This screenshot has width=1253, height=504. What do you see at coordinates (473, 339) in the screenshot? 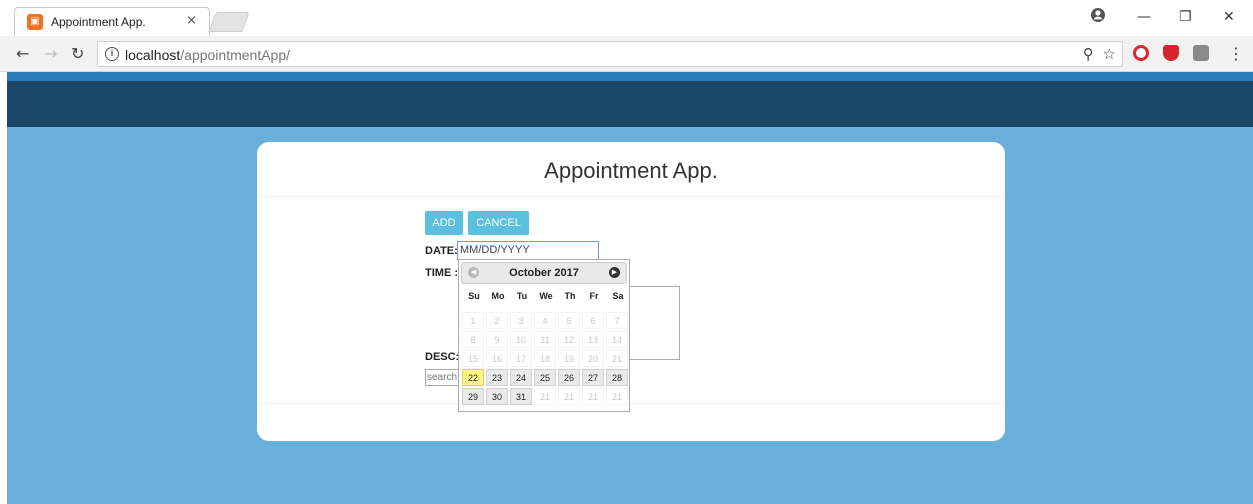
I see `calendar-day: 8` at bounding box center [473, 339].